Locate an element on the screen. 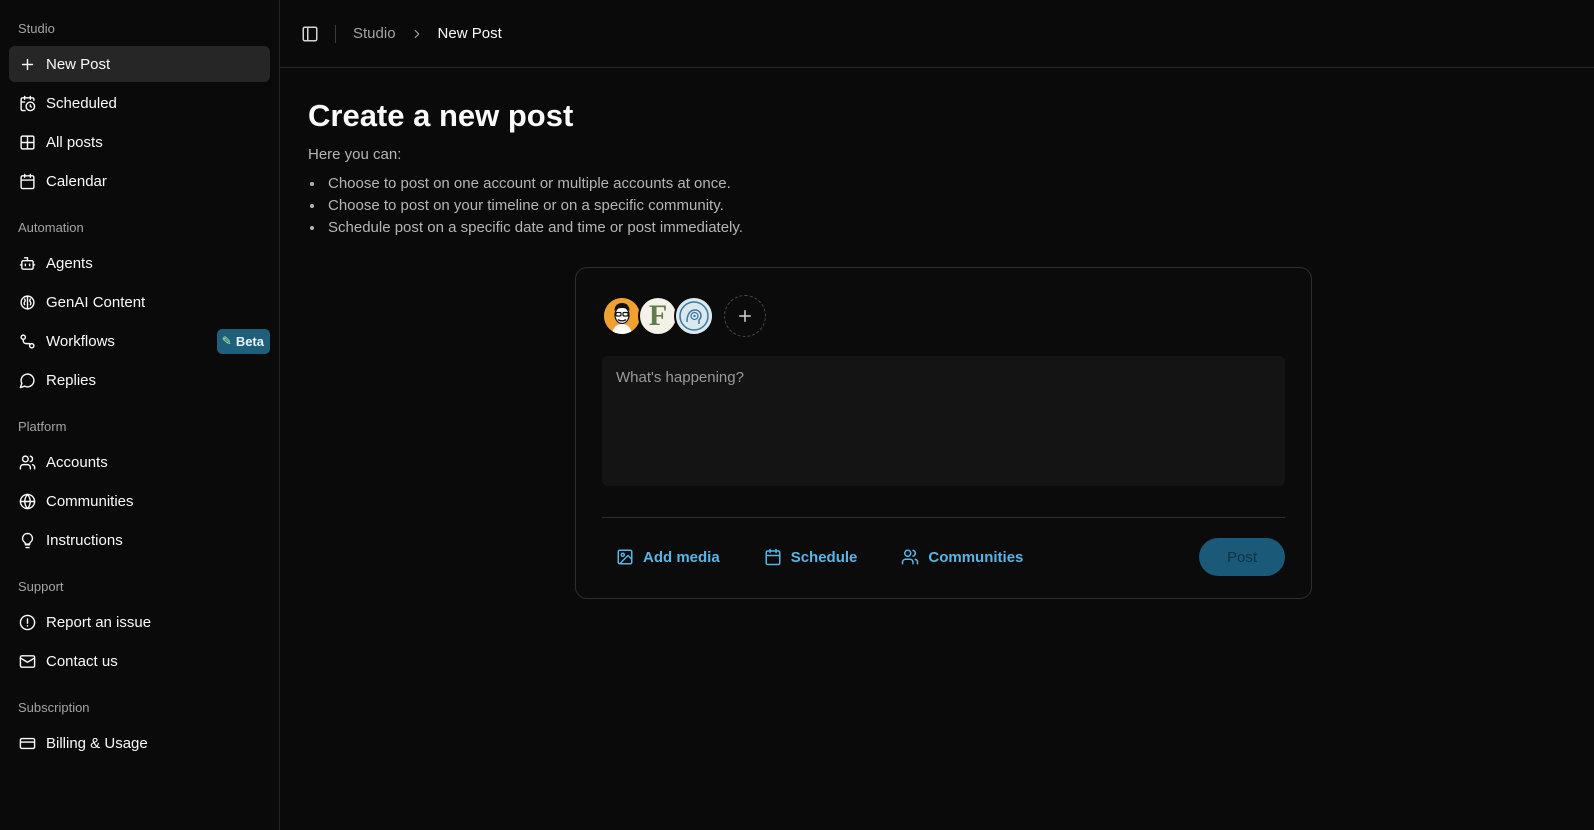 This screenshot has height=830, width=1594. sidebar-item-label: Billing & Usage is located at coordinates (97, 743).